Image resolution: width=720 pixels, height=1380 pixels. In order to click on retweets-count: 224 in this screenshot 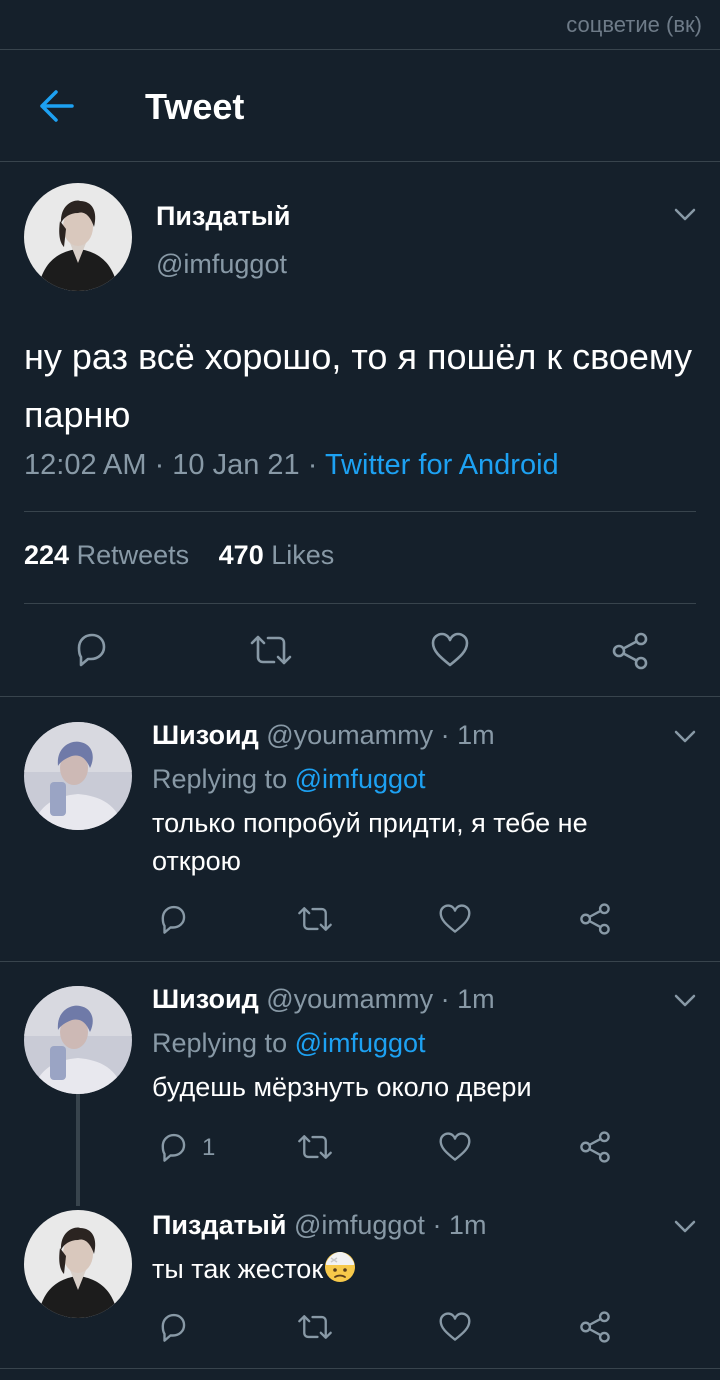, I will do `click(46, 555)`.